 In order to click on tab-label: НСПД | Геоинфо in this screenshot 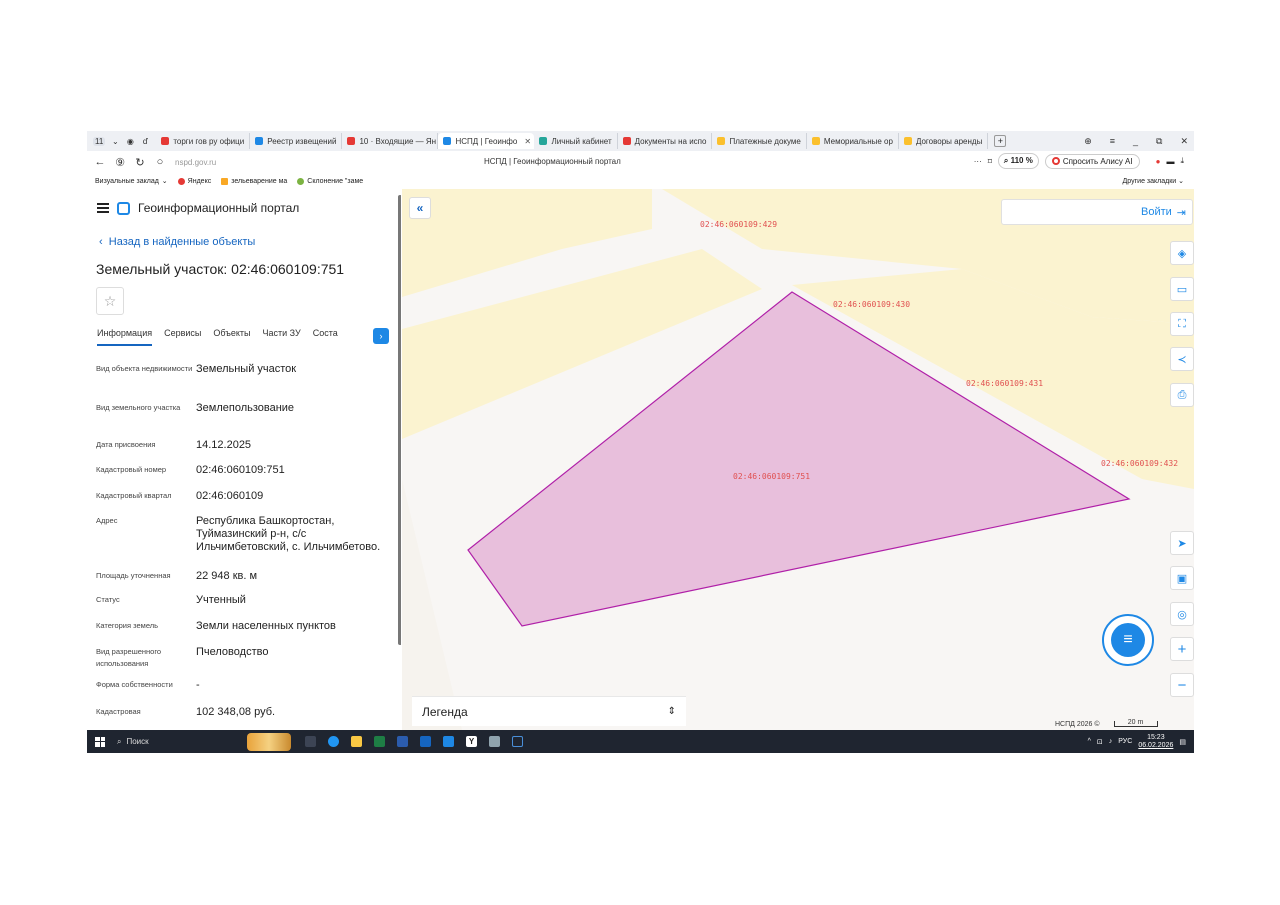, I will do `click(486, 141)`.